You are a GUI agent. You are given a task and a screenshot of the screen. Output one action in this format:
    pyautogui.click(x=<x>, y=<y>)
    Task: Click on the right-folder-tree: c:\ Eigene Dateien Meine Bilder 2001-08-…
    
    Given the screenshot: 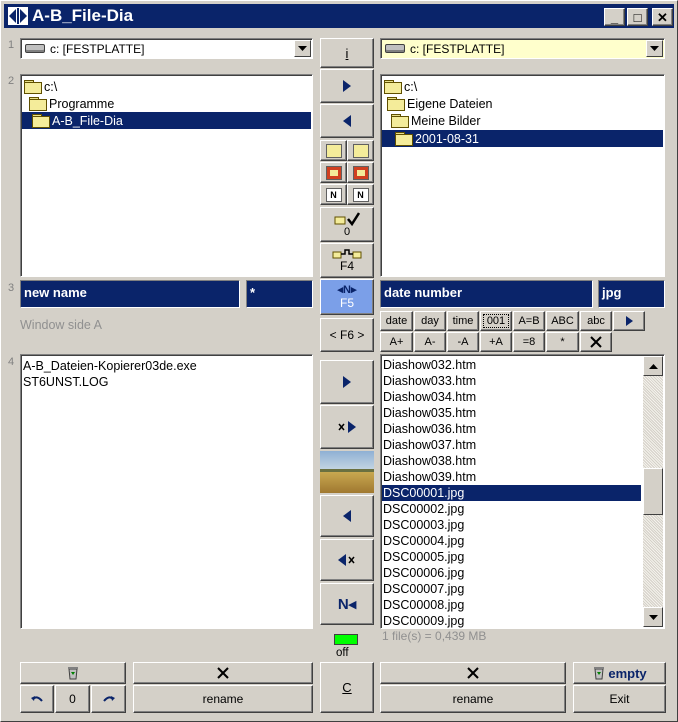 What is the action you would take?
    pyautogui.click(x=522, y=175)
    